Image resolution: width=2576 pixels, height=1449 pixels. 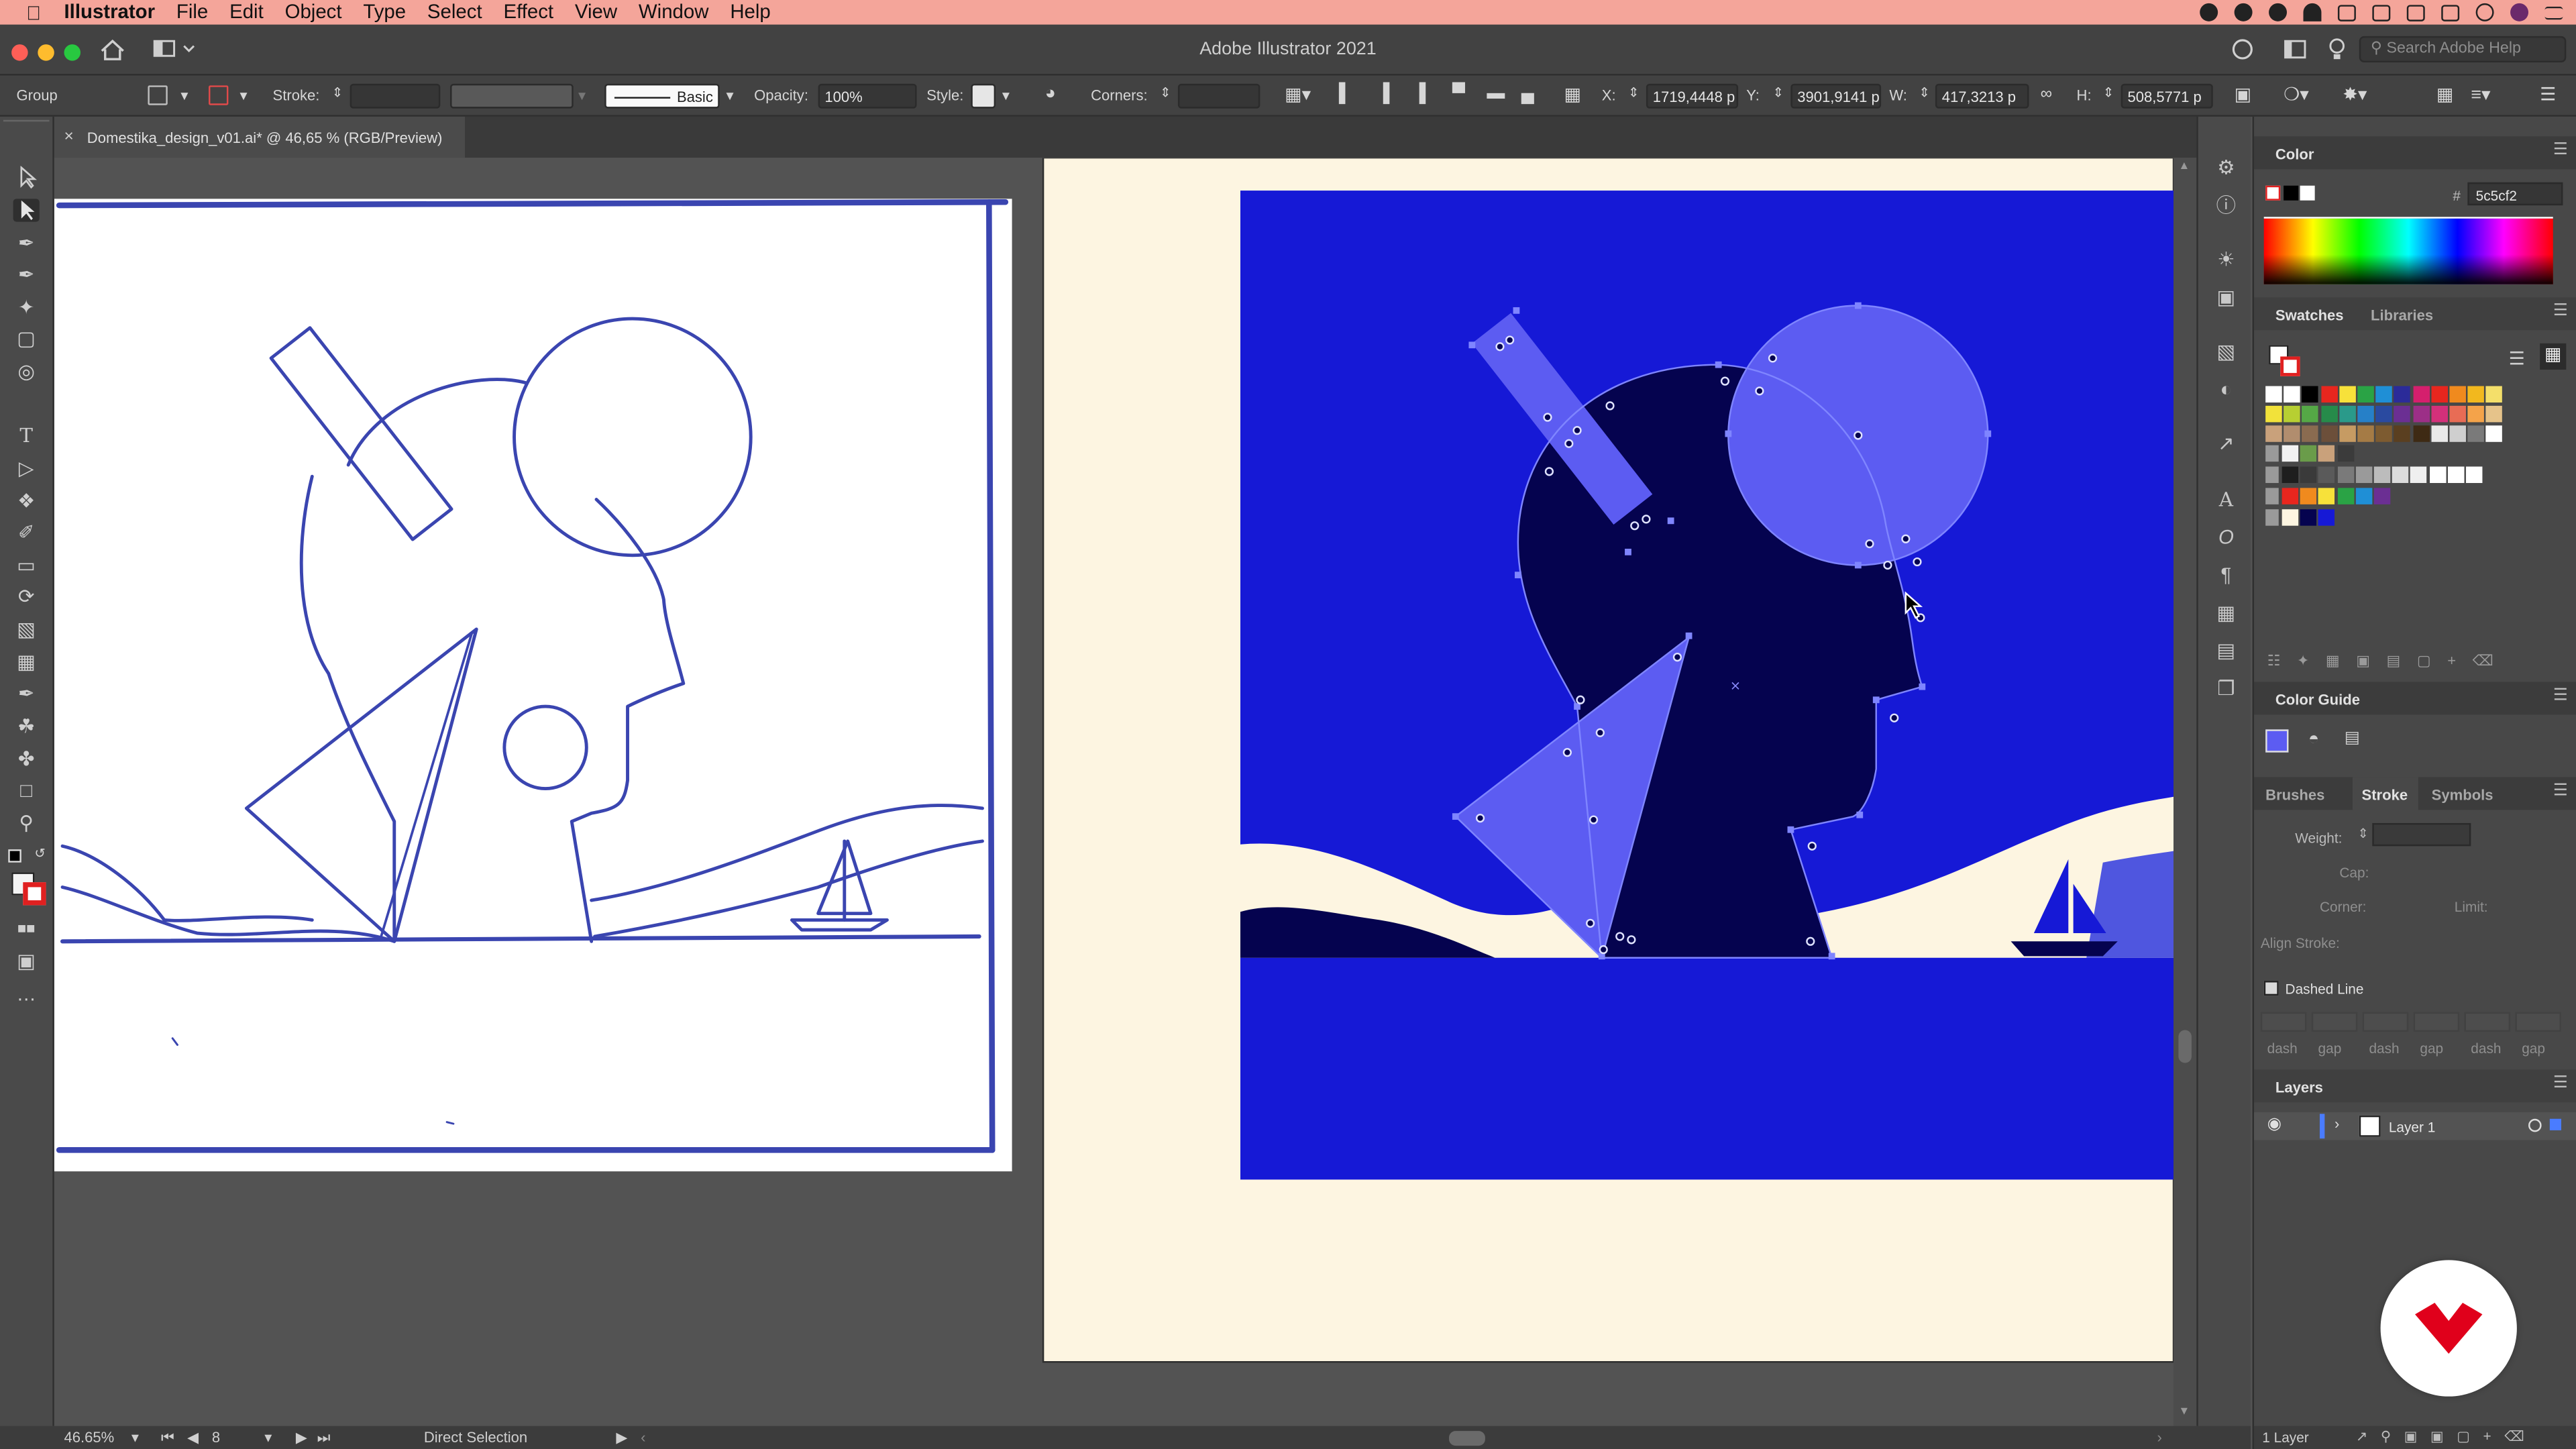 I want to click on swap-colors-icon: ↺, so click(x=39, y=853).